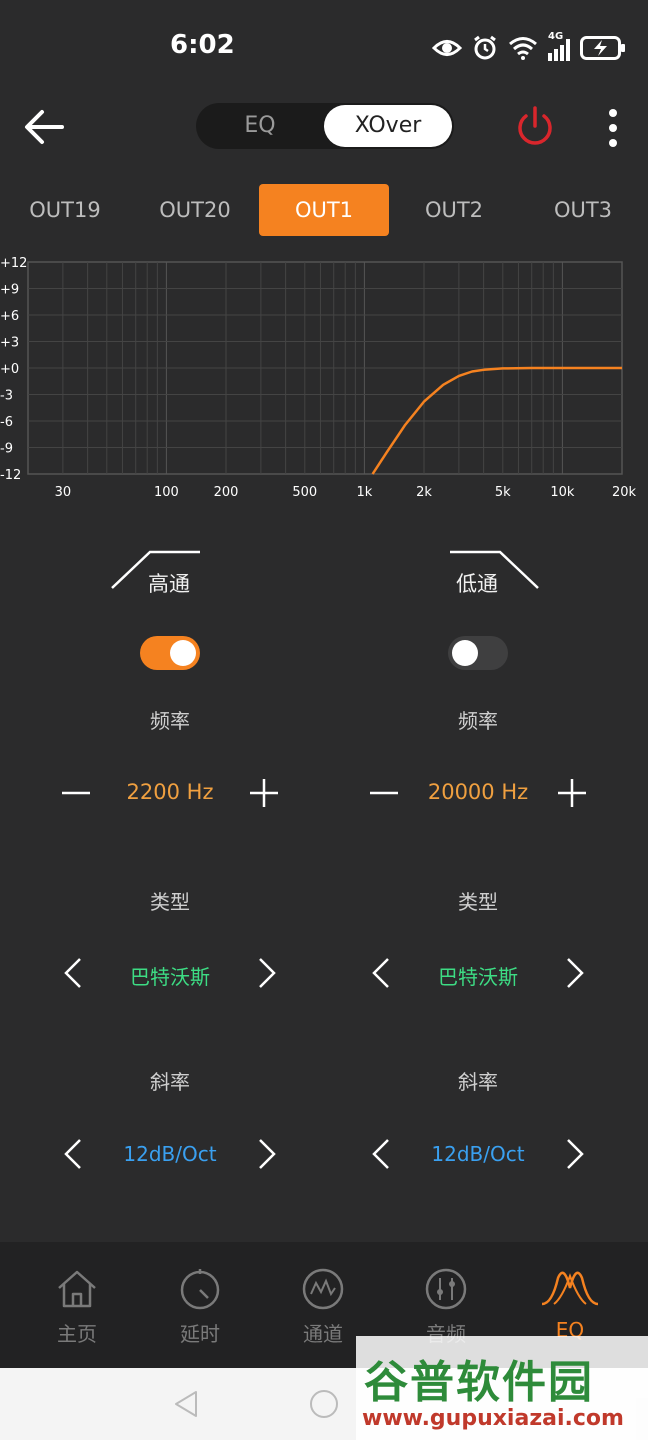 Image resolution: width=648 pixels, height=1440 pixels. Describe the element at coordinates (266, 1154) in the screenshot. I see `highpass-slope-next-icon` at that location.